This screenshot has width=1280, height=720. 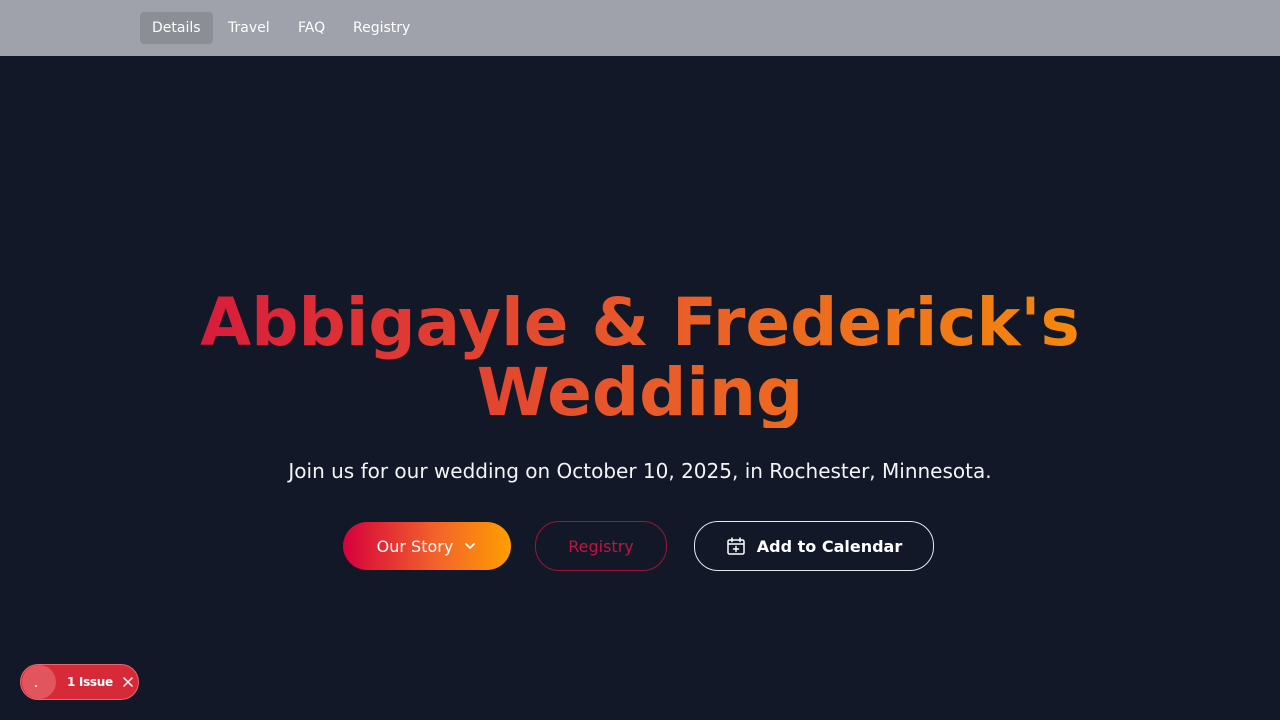 I want to click on registry-label: Registry, so click(x=601, y=546).